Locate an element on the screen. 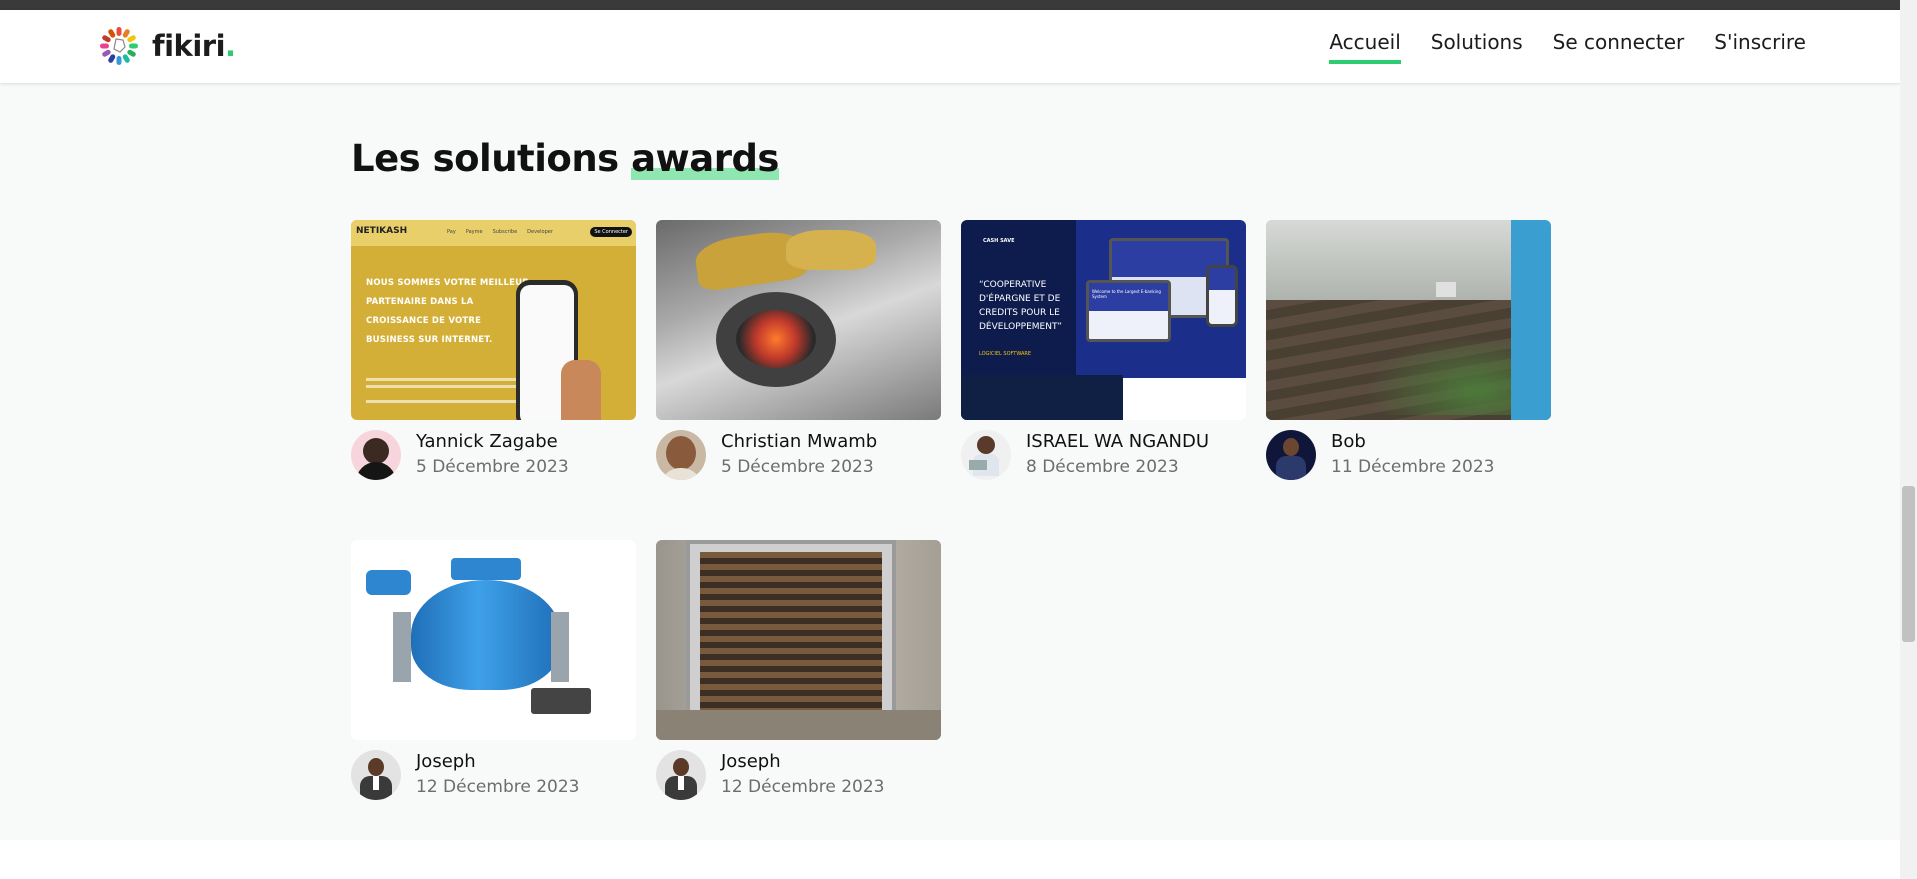  stove-icon is located at coordinates (776, 339).